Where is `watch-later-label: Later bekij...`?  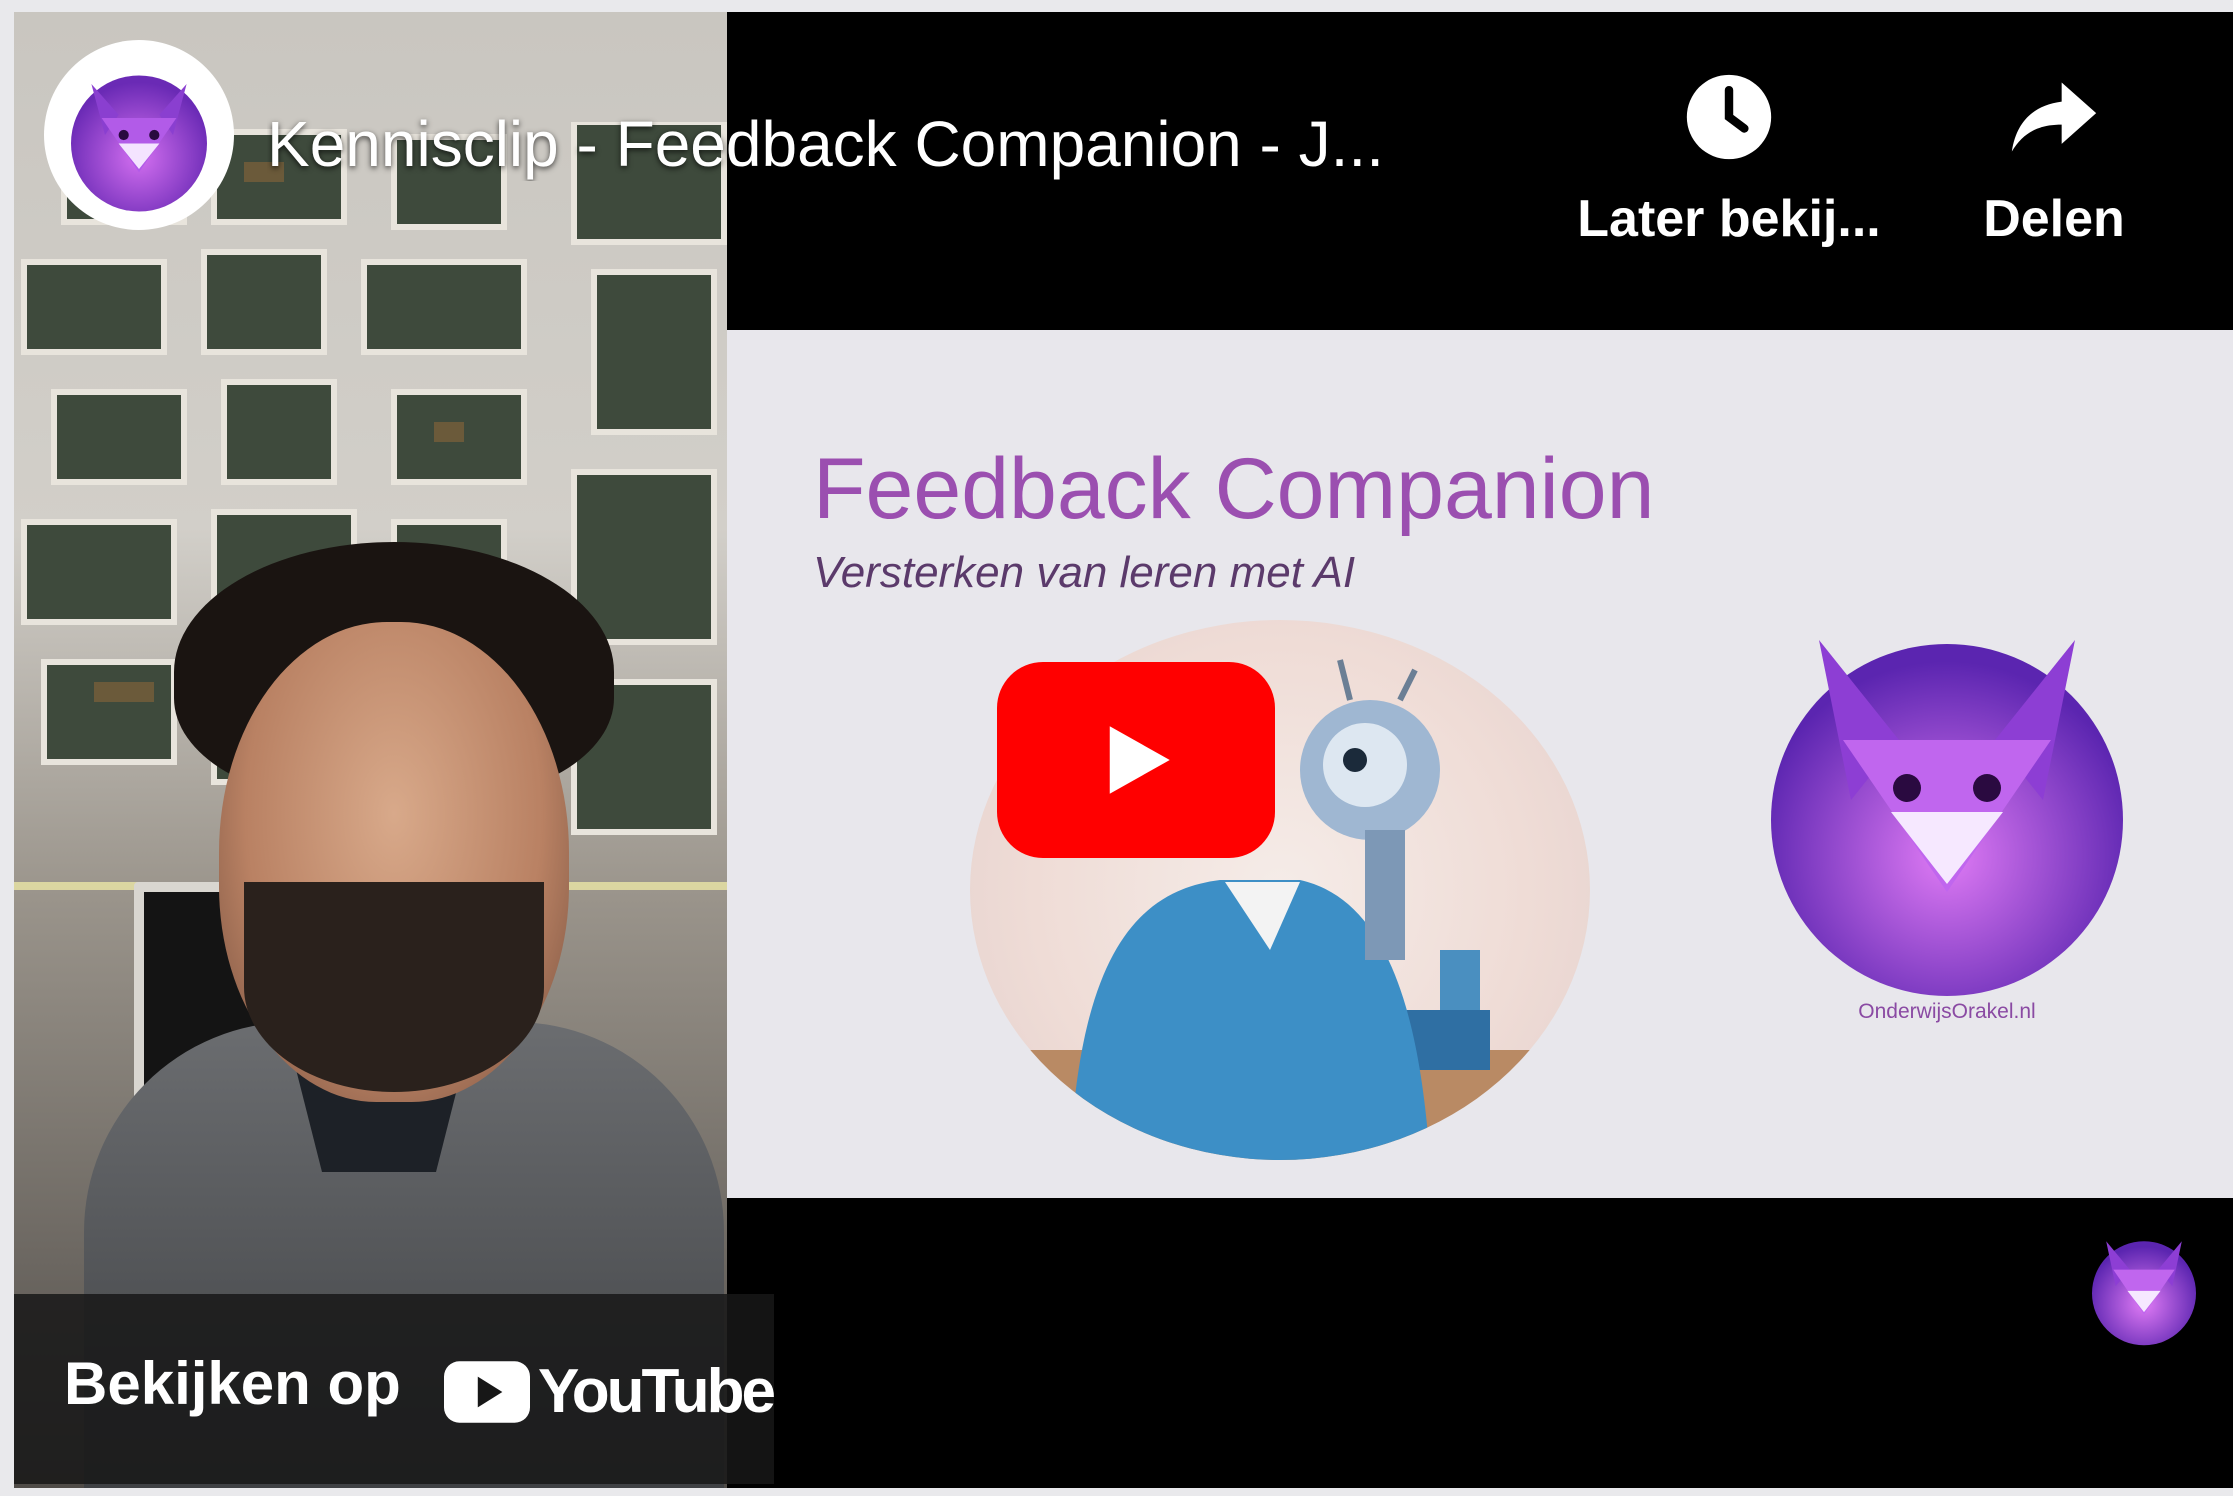 watch-later-label: Later bekij... is located at coordinates (1729, 219).